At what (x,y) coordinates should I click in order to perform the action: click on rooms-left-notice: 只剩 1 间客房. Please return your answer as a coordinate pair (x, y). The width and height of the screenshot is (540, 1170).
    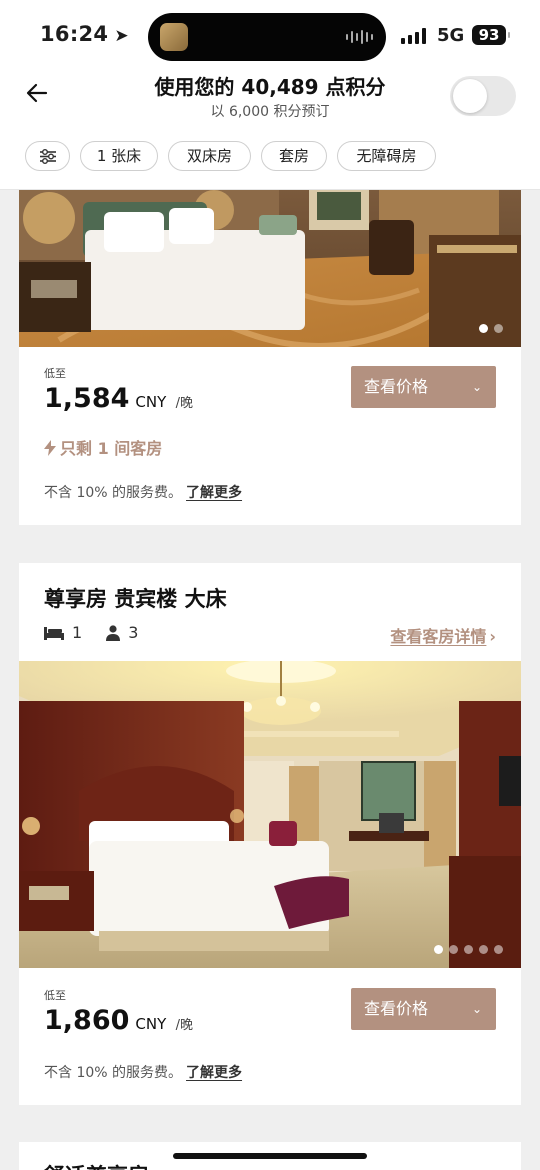
    Looking at the image, I should click on (103, 447).